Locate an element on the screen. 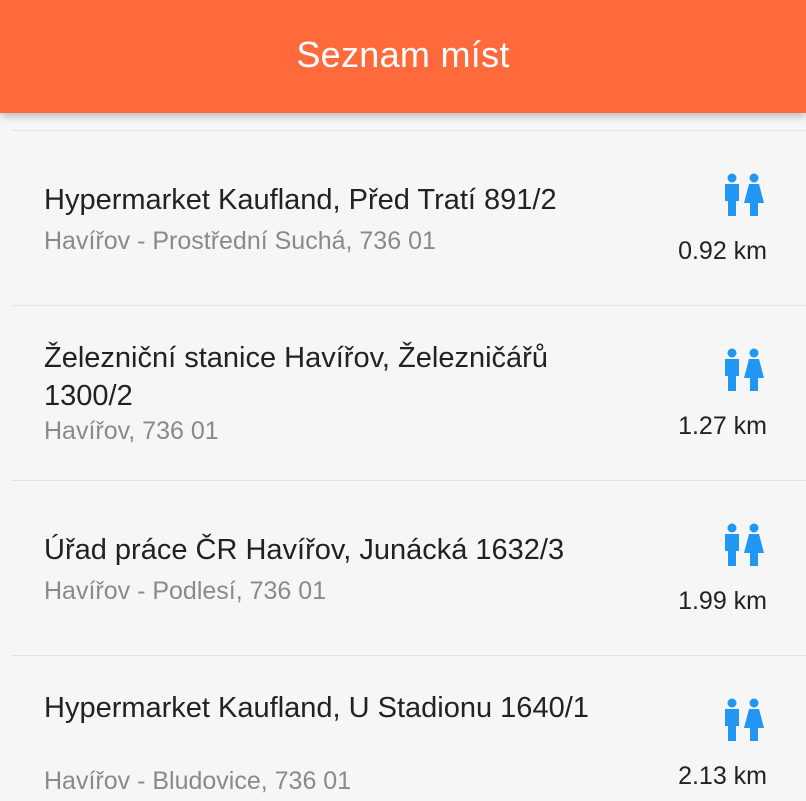 The height and width of the screenshot is (801, 806). app-bar: Seznam míst is located at coordinates (403, 56).